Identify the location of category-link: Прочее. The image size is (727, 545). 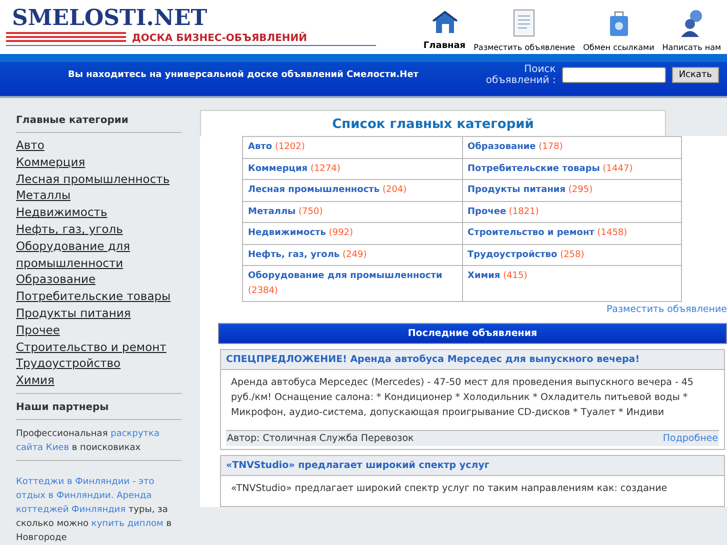
(99, 330).